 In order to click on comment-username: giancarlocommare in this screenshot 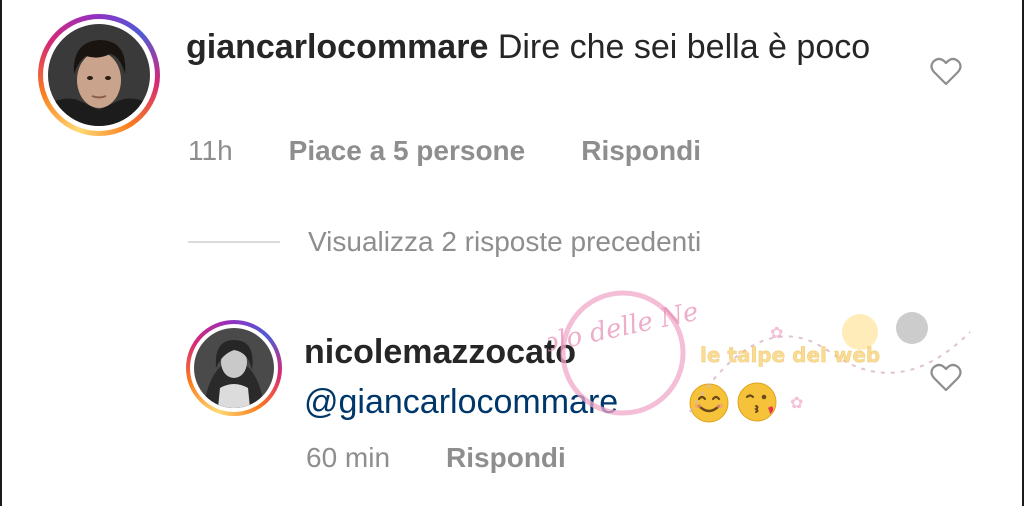, I will do `click(337, 47)`.